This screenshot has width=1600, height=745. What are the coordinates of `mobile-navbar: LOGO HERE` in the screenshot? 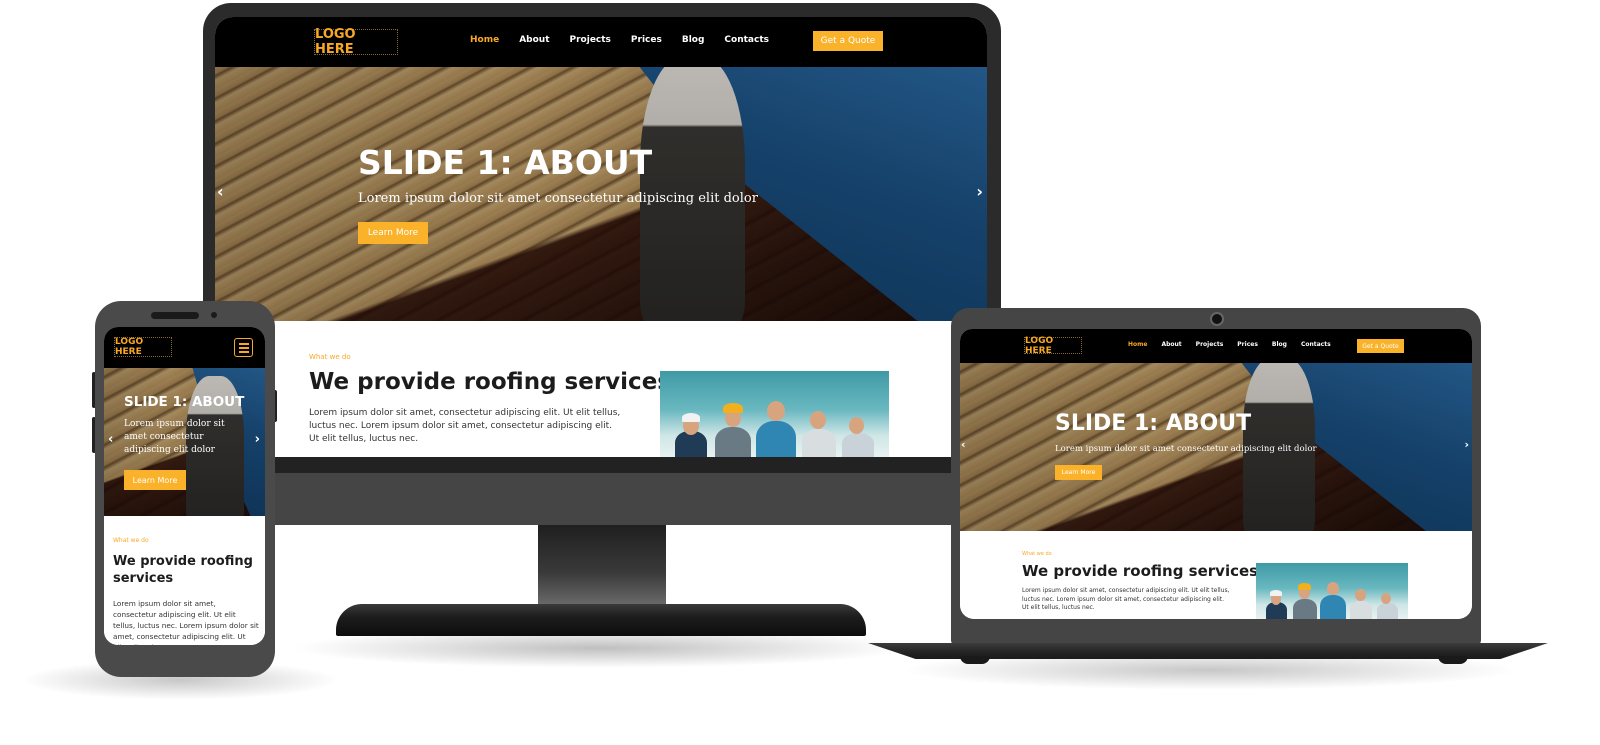 It's located at (184, 347).